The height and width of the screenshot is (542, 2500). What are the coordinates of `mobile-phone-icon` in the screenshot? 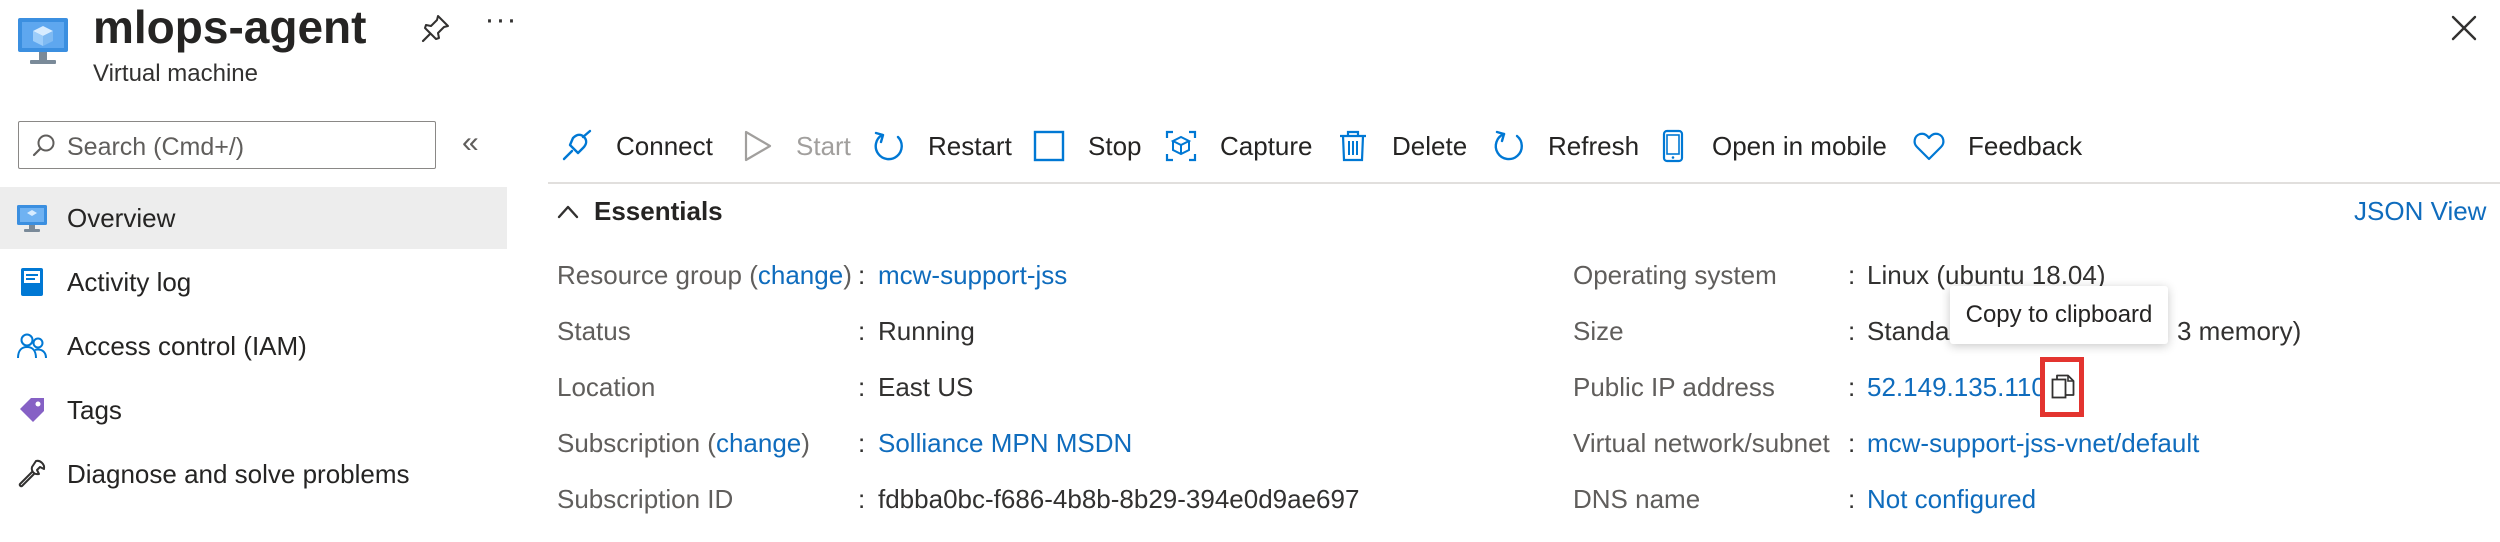 It's located at (1673, 146).